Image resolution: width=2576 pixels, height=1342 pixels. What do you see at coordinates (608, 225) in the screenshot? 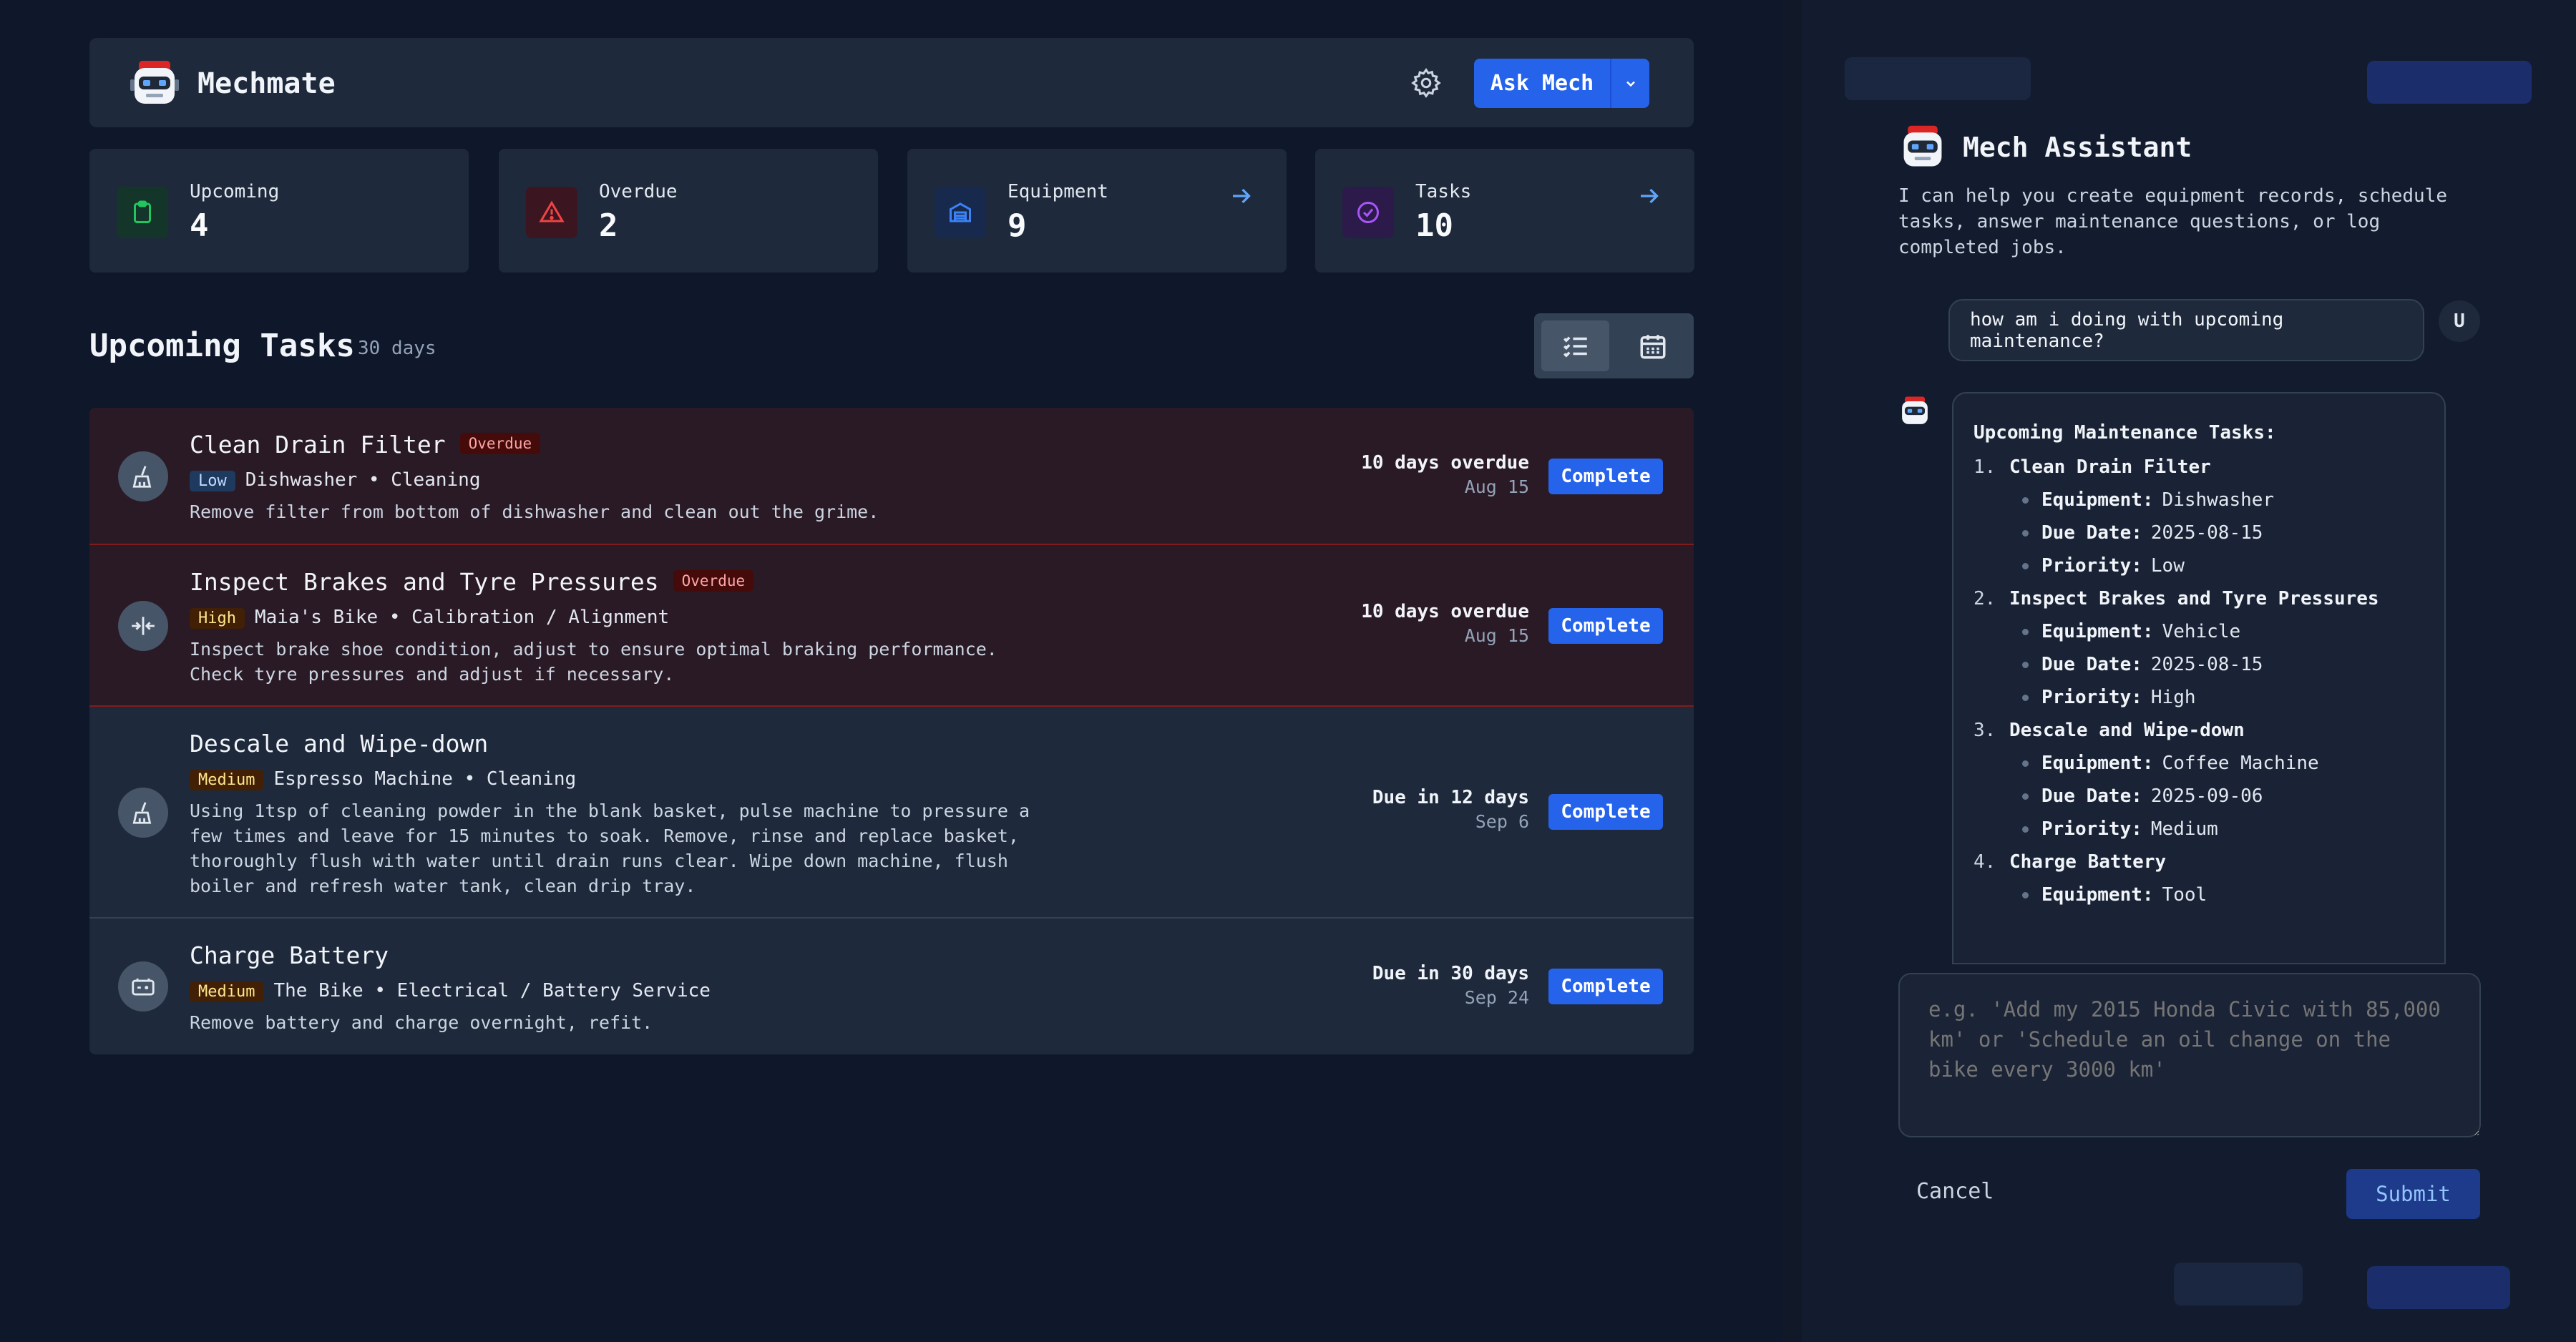
I see `stat-value: 2` at bounding box center [608, 225].